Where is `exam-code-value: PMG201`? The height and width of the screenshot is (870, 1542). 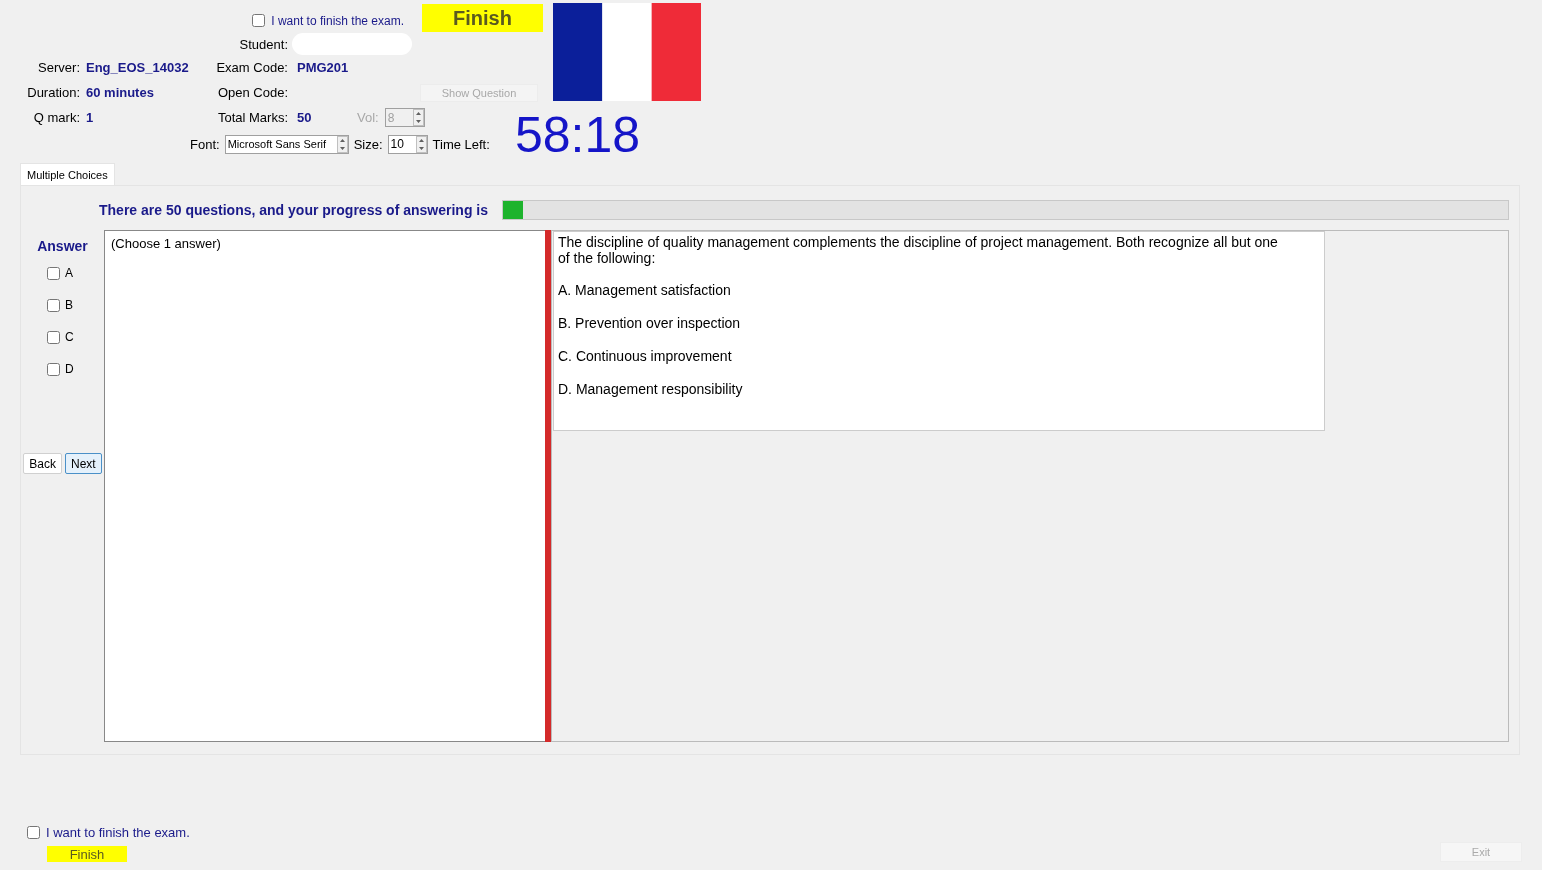
exam-code-value: PMG201 is located at coordinates (323, 67).